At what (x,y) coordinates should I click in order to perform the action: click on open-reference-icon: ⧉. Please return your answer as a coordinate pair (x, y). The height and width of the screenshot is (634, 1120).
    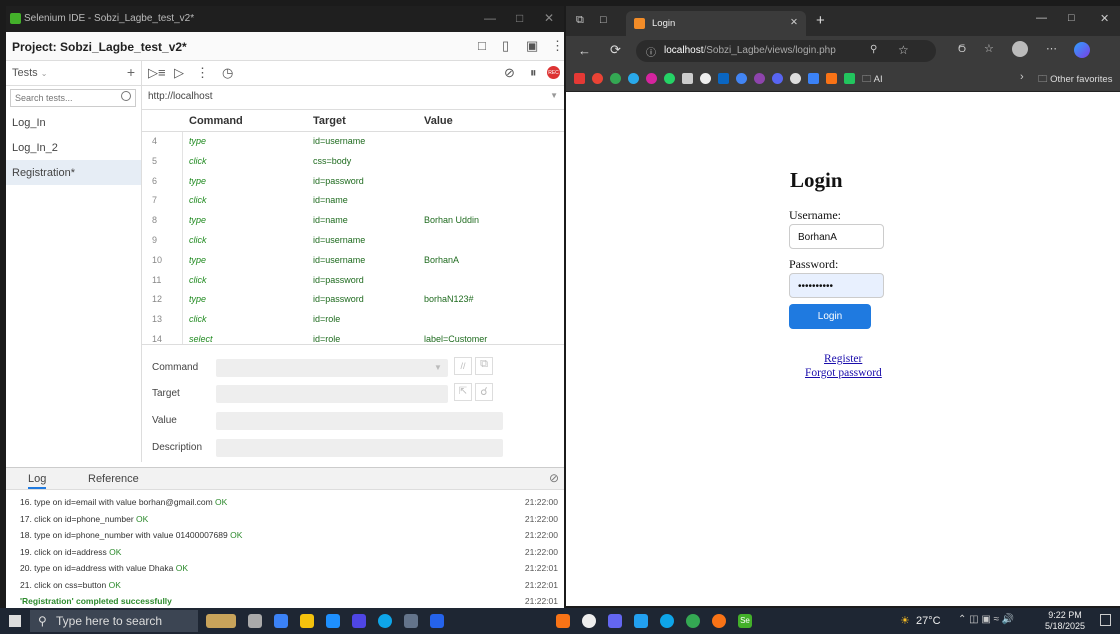
    Looking at the image, I should click on (484, 366).